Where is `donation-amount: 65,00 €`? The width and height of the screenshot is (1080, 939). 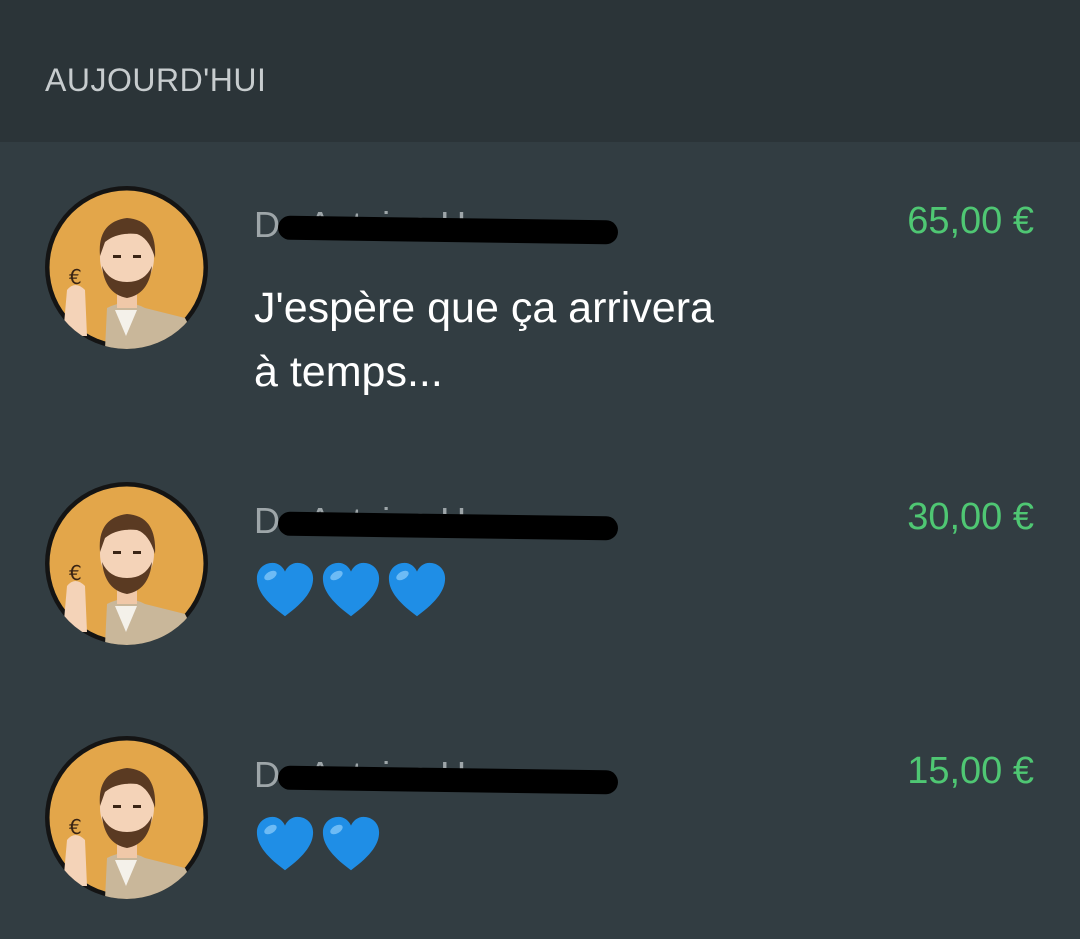
donation-amount: 65,00 € is located at coordinates (970, 221).